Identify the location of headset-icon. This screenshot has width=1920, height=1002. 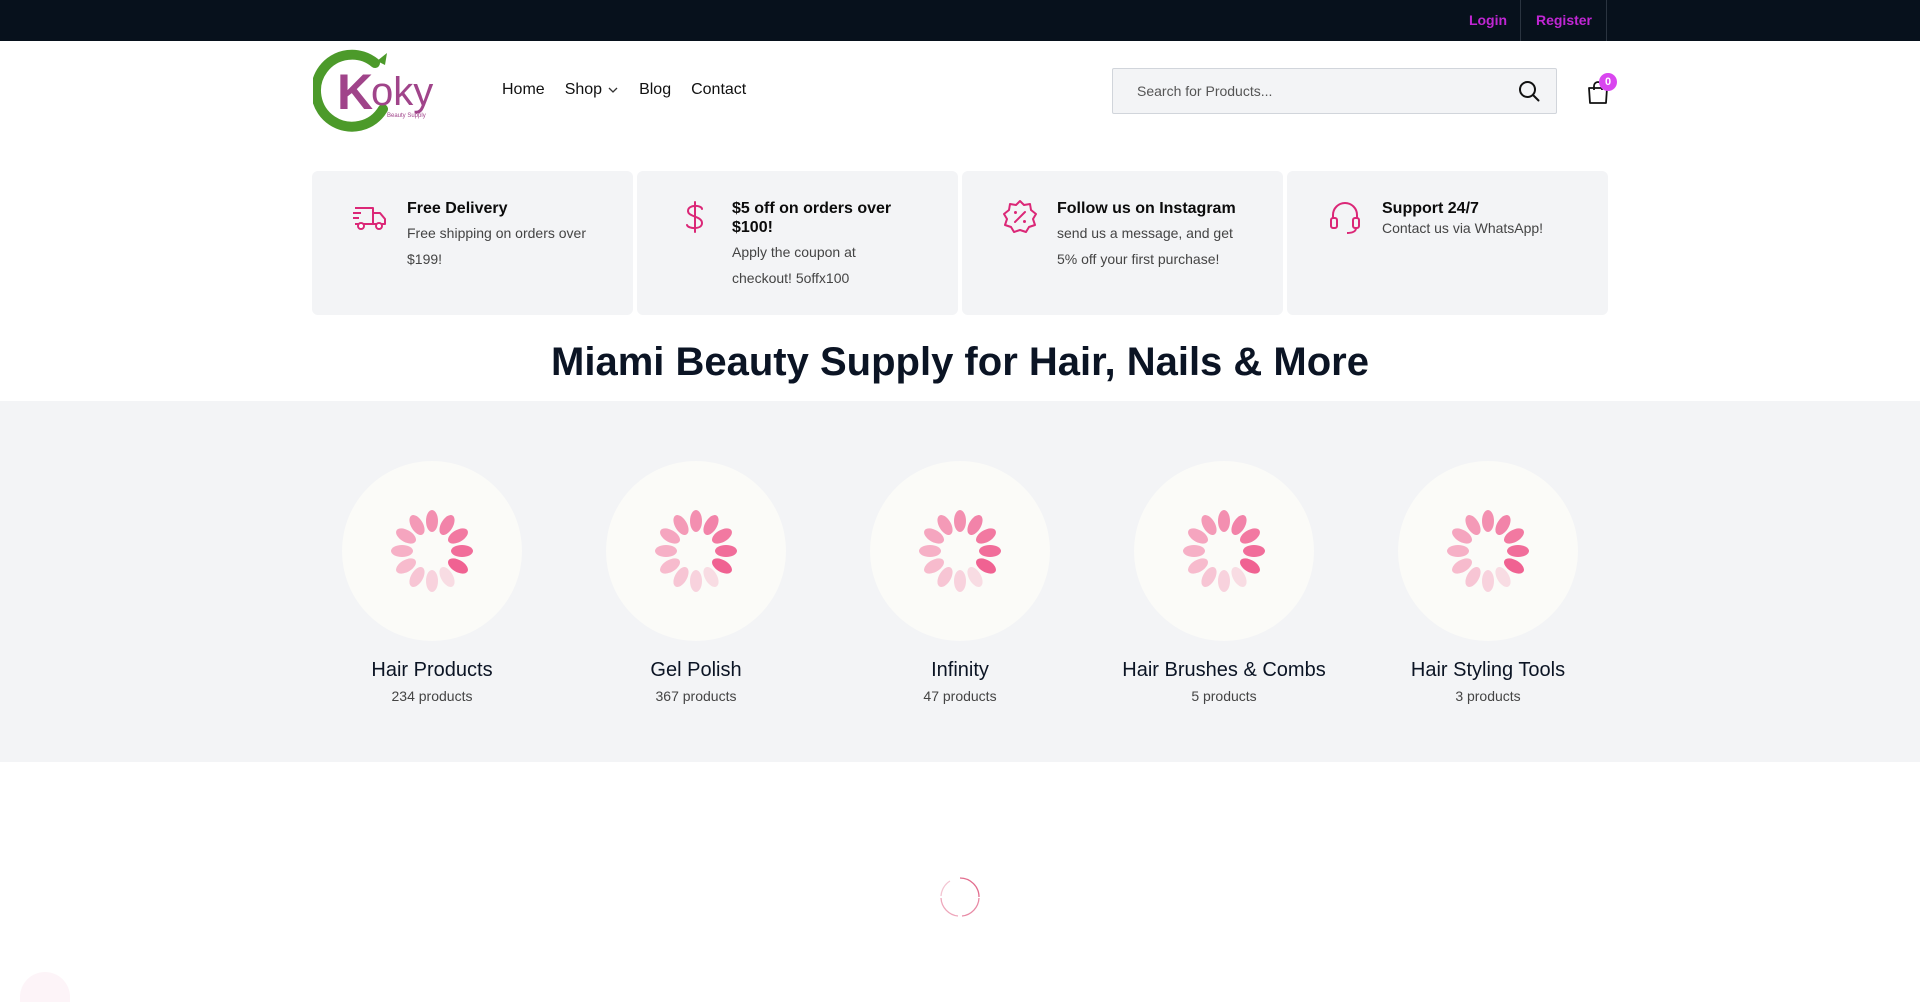
(1345, 218).